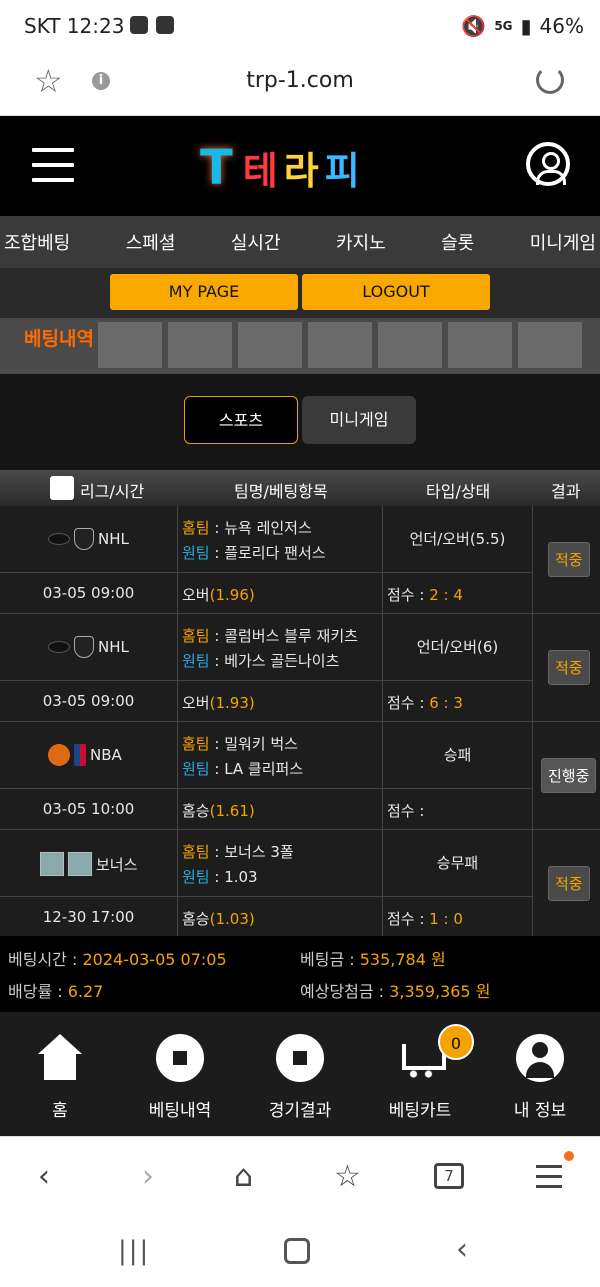  I want to click on recent-apps-icon: |||, so click(134, 1251).